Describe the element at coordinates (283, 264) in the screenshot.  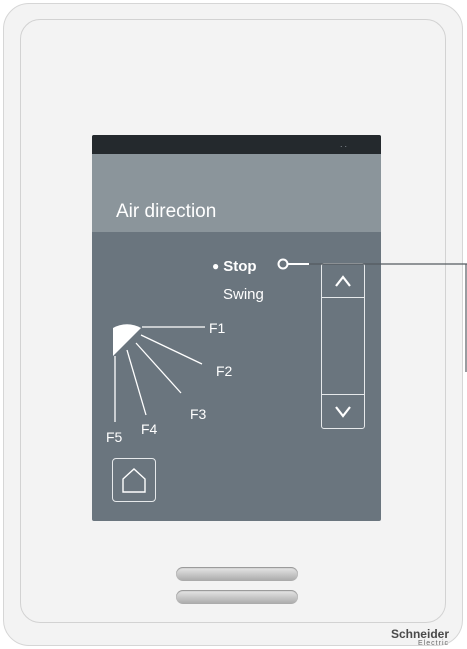
I see `callout-marker-icon` at that location.